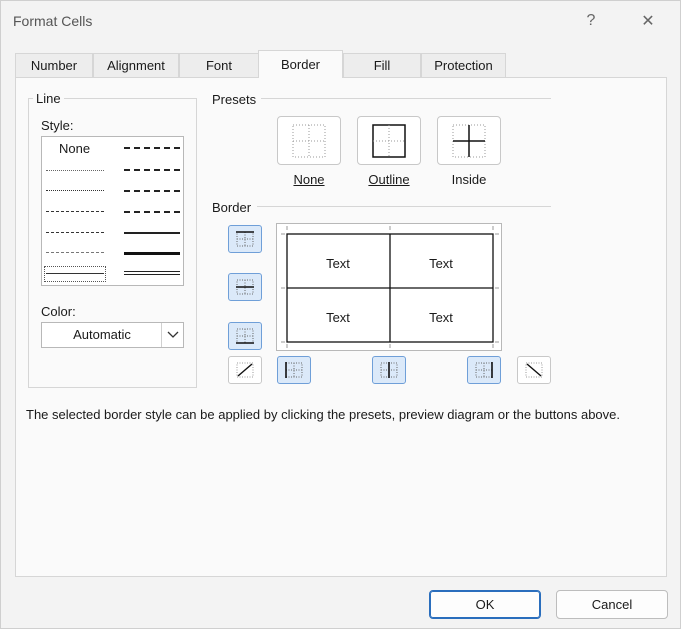 Image resolution: width=681 pixels, height=629 pixels. Describe the element at coordinates (75, 232) in the screenshot. I see `line-style-dash-dot` at that location.